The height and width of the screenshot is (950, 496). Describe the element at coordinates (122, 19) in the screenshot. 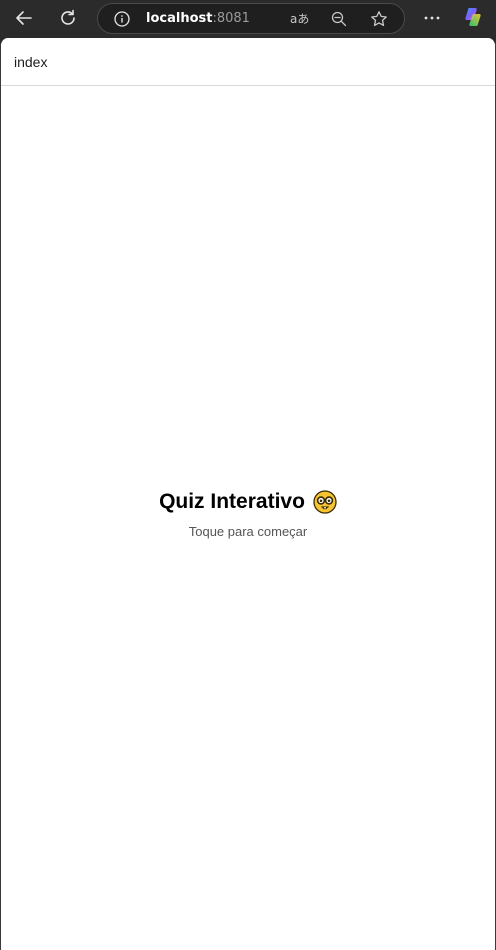

I see `info-icon` at that location.